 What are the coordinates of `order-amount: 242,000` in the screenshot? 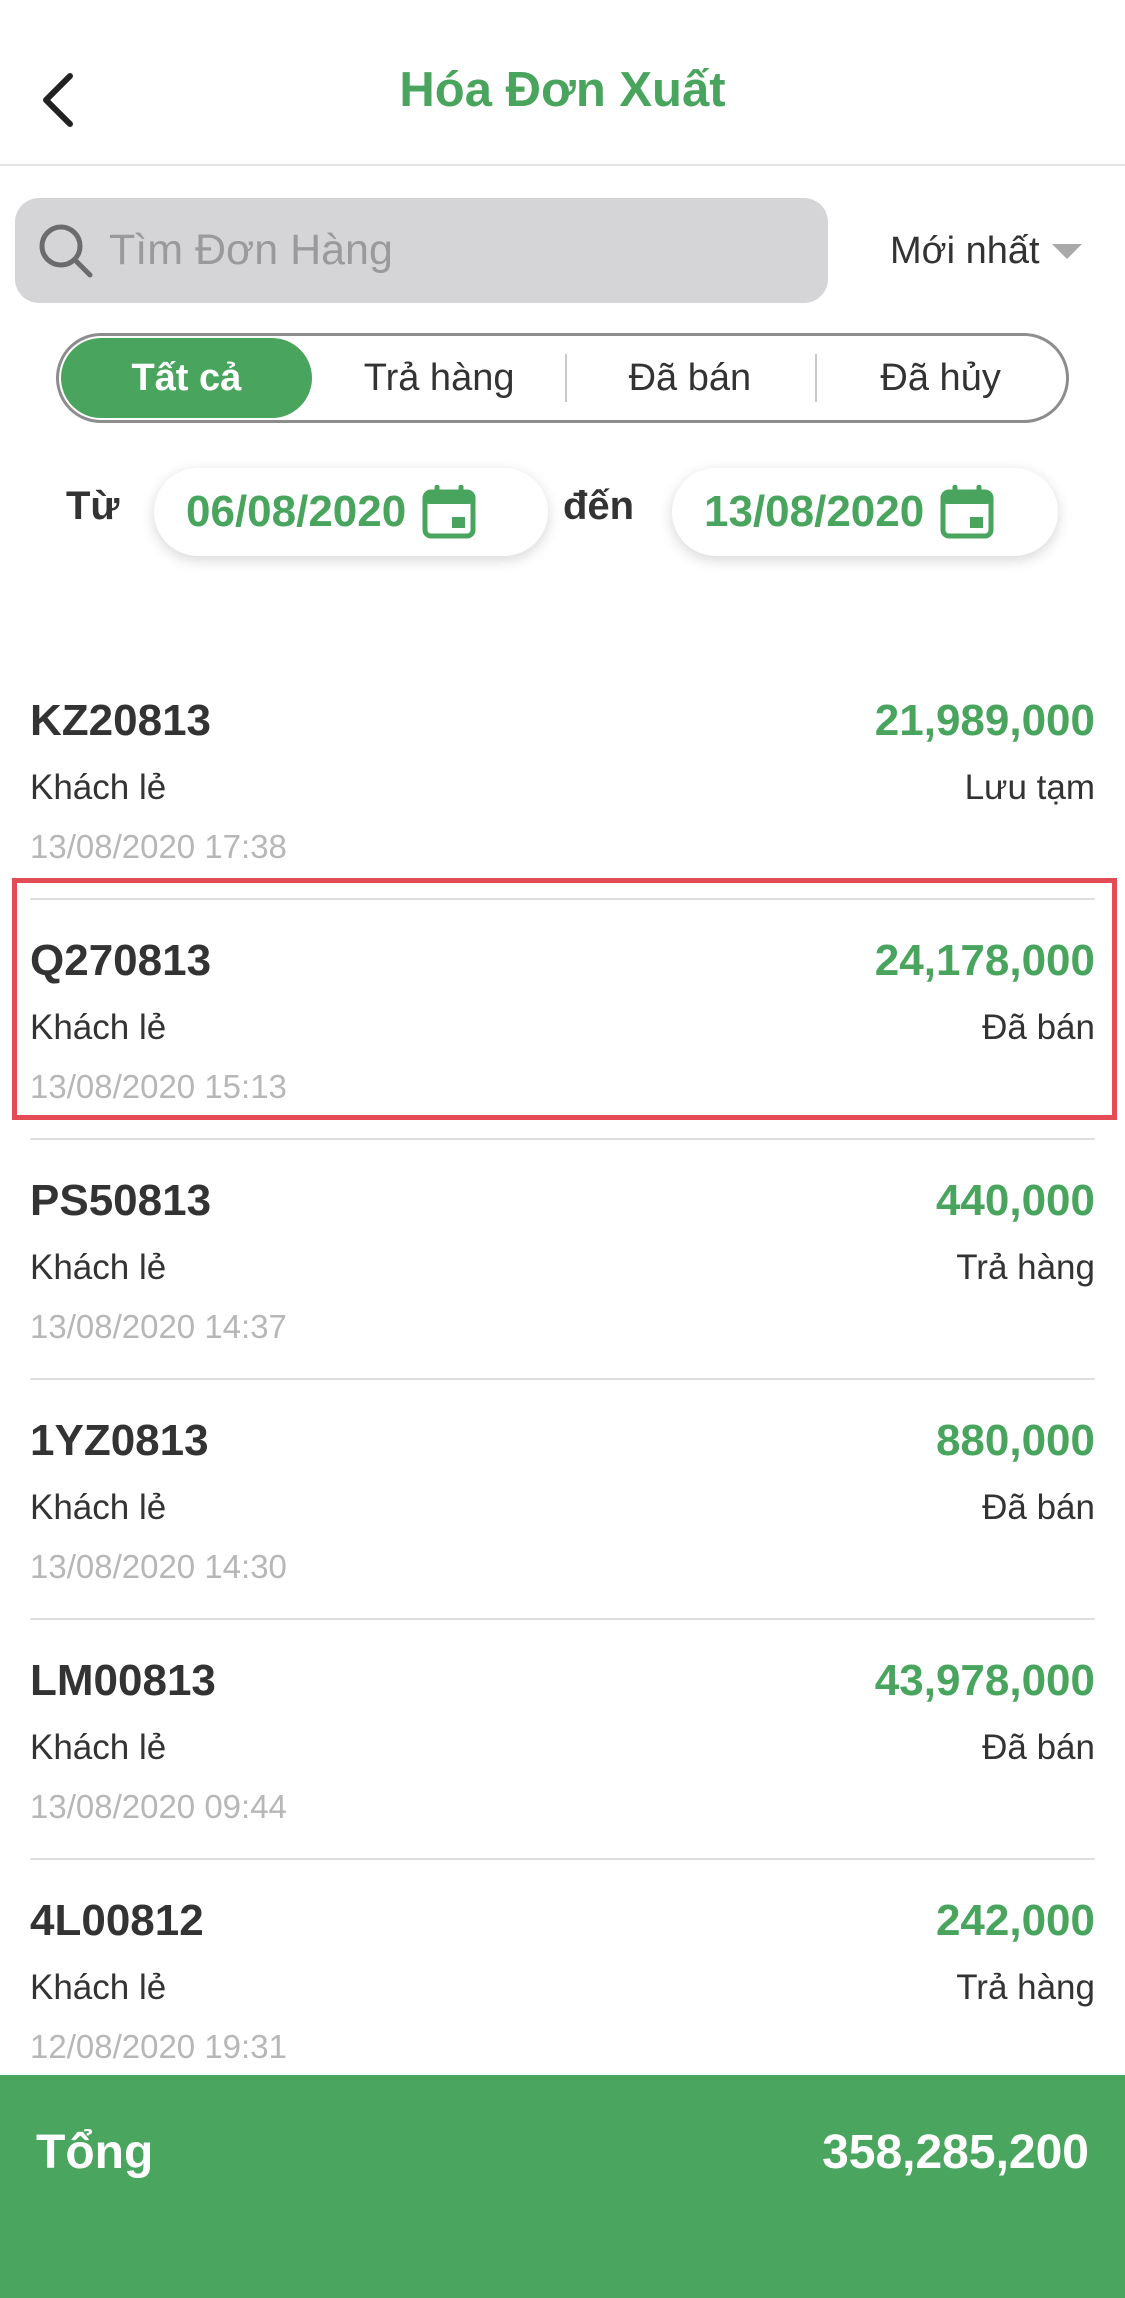 It's located at (1015, 1920).